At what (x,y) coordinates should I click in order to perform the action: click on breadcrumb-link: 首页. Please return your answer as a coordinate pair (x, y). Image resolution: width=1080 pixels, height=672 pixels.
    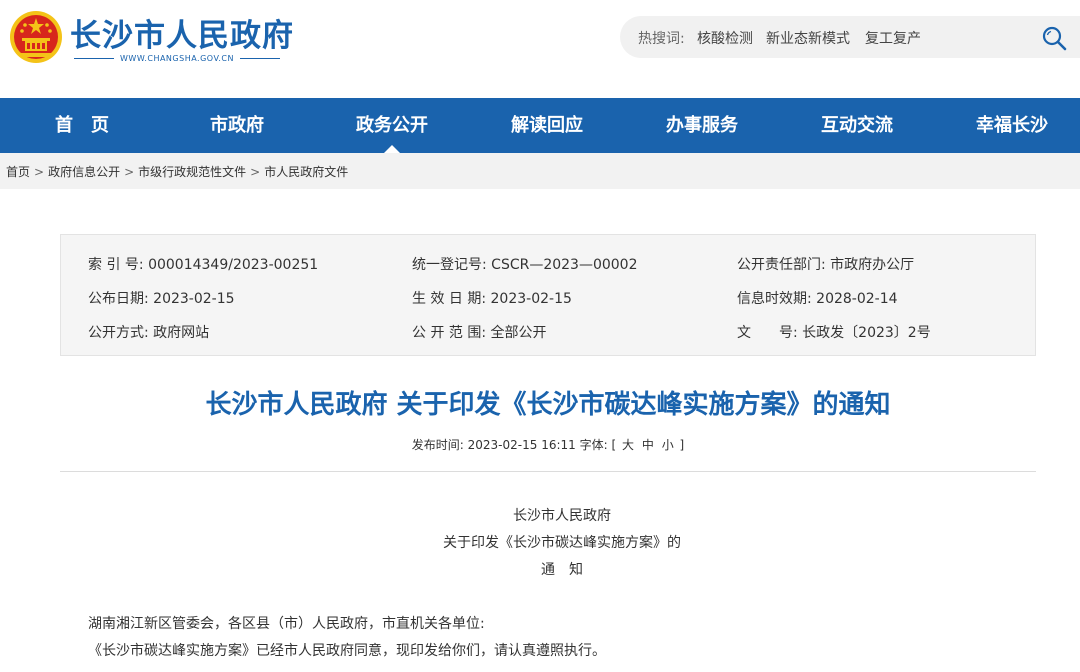
    Looking at the image, I should click on (18, 172).